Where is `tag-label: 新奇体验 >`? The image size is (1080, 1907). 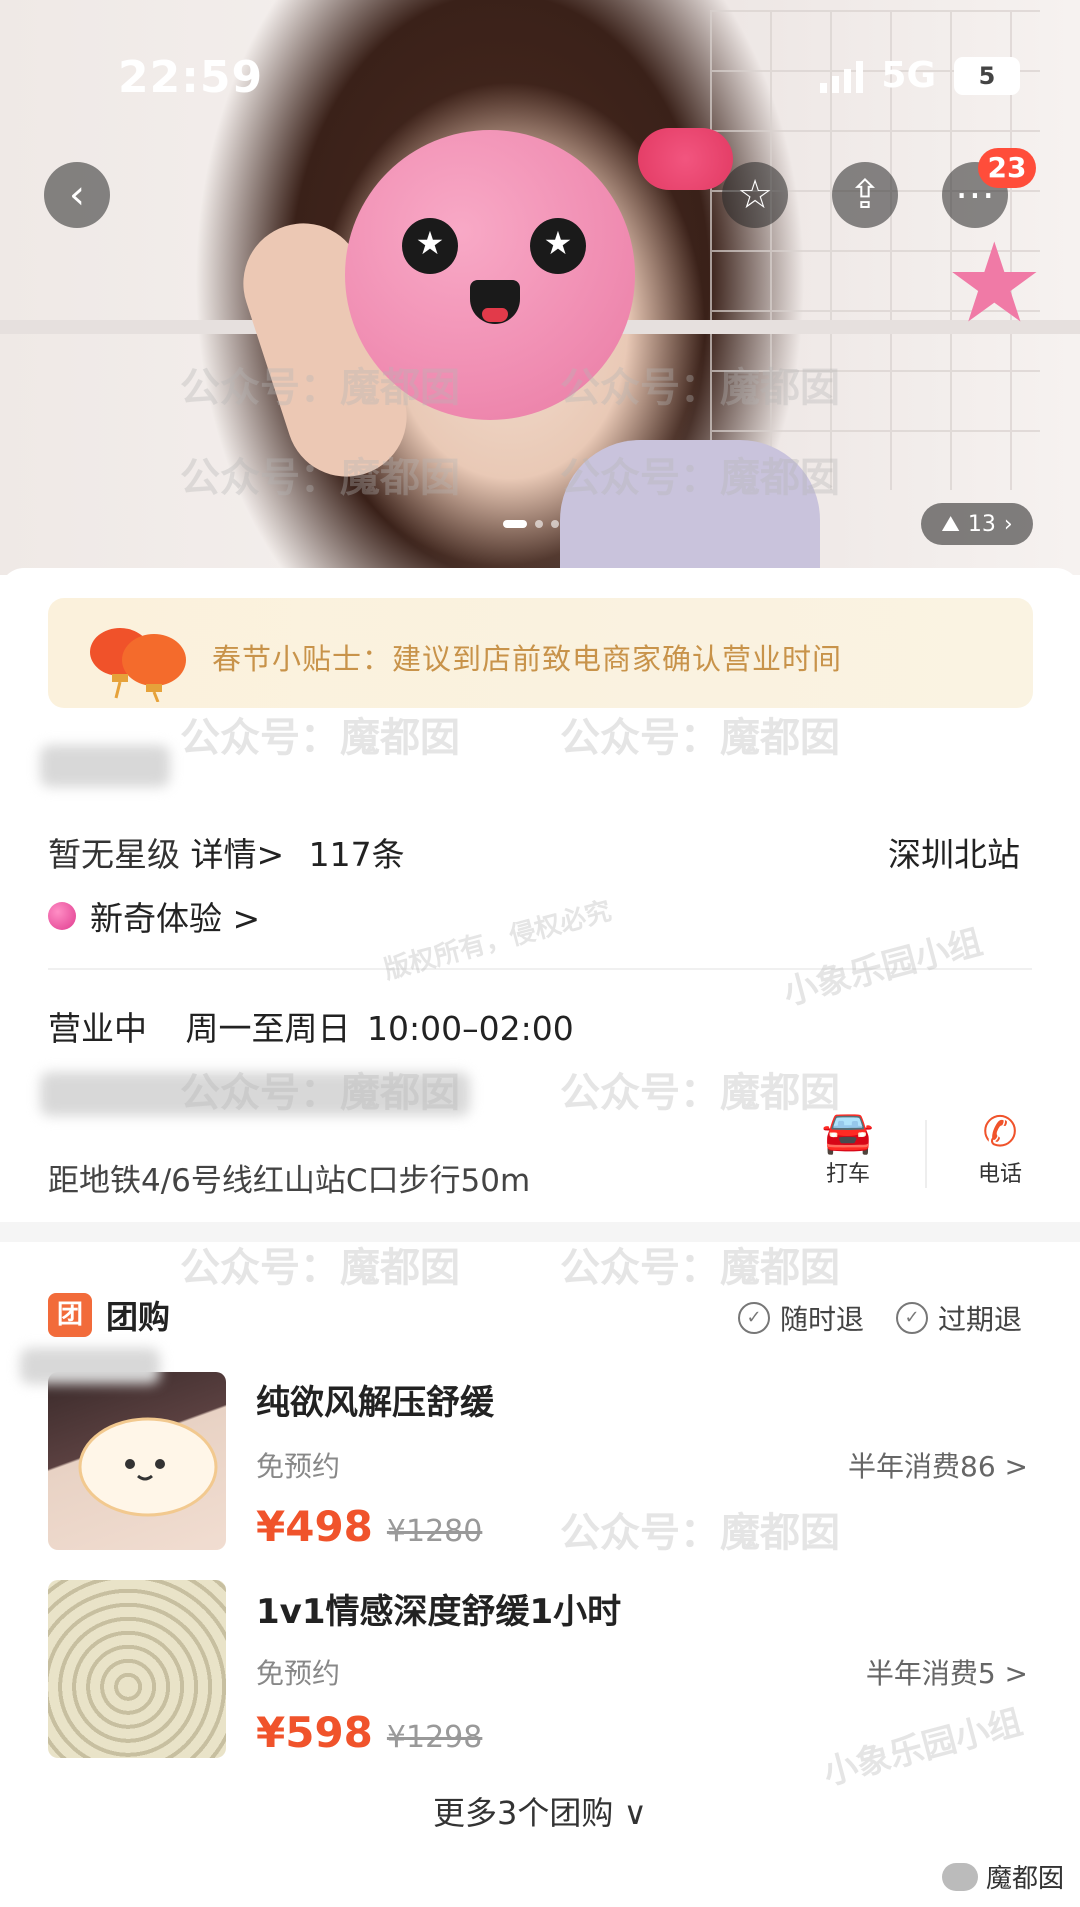 tag-label: 新奇体验 > is located at coordinates (175, 918).